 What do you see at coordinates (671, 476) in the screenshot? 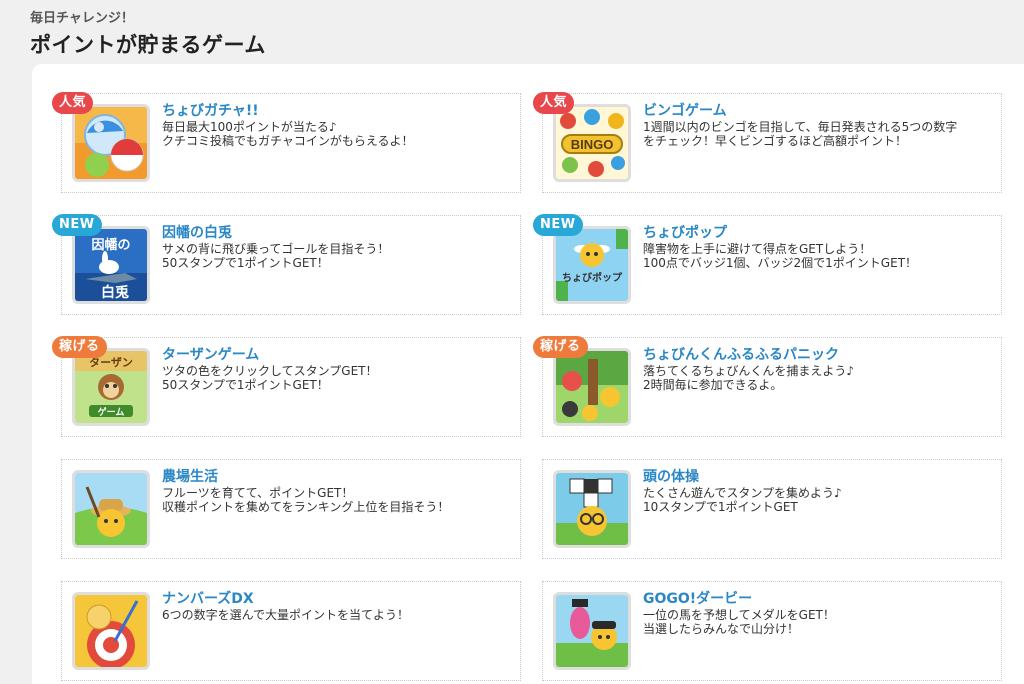
I see `game-title: 頭の体操` at bounding box center [671, 476].